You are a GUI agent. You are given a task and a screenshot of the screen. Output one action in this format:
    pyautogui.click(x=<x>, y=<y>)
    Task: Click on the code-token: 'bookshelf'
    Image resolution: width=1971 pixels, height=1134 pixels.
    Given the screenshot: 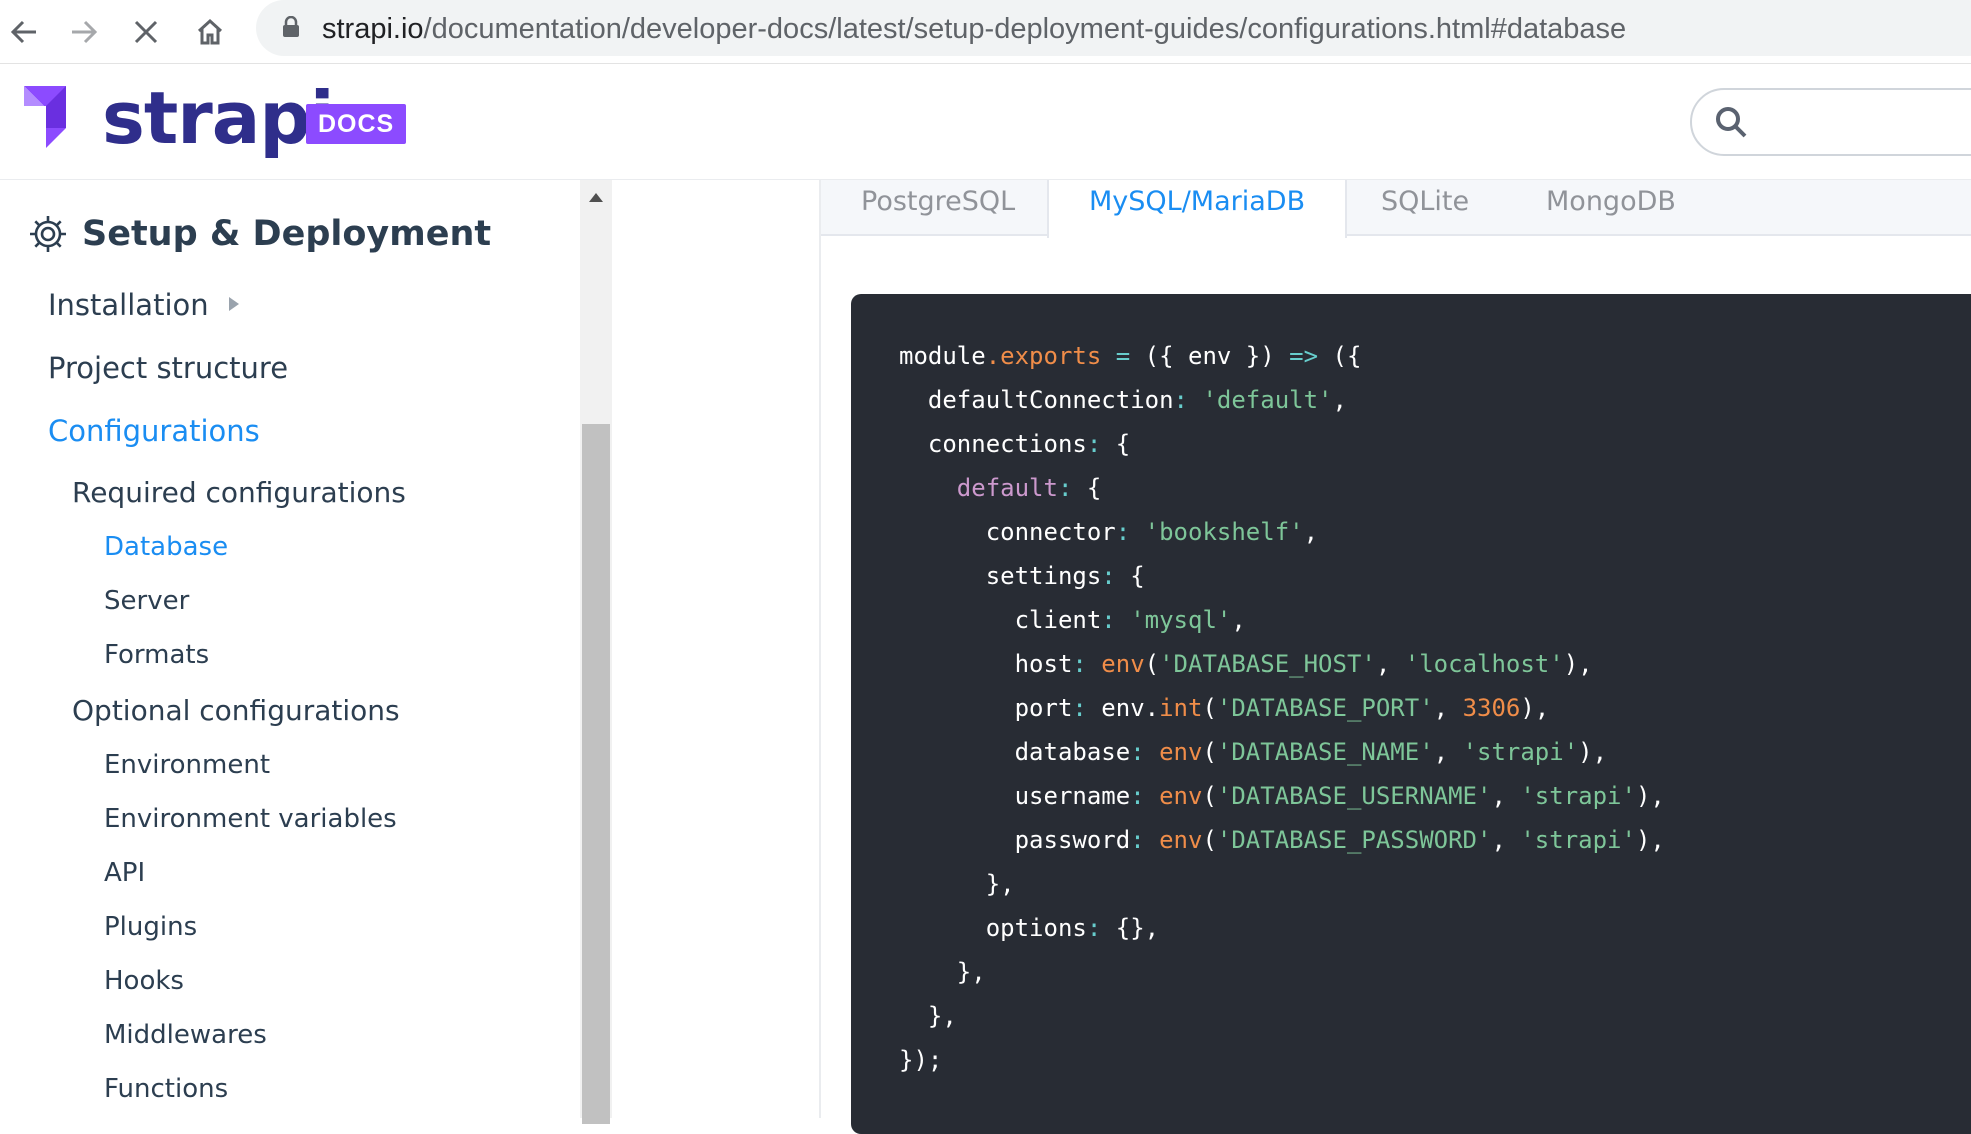 What is the action you would take?
    pyautogui.click(x=1224, y=532)
    